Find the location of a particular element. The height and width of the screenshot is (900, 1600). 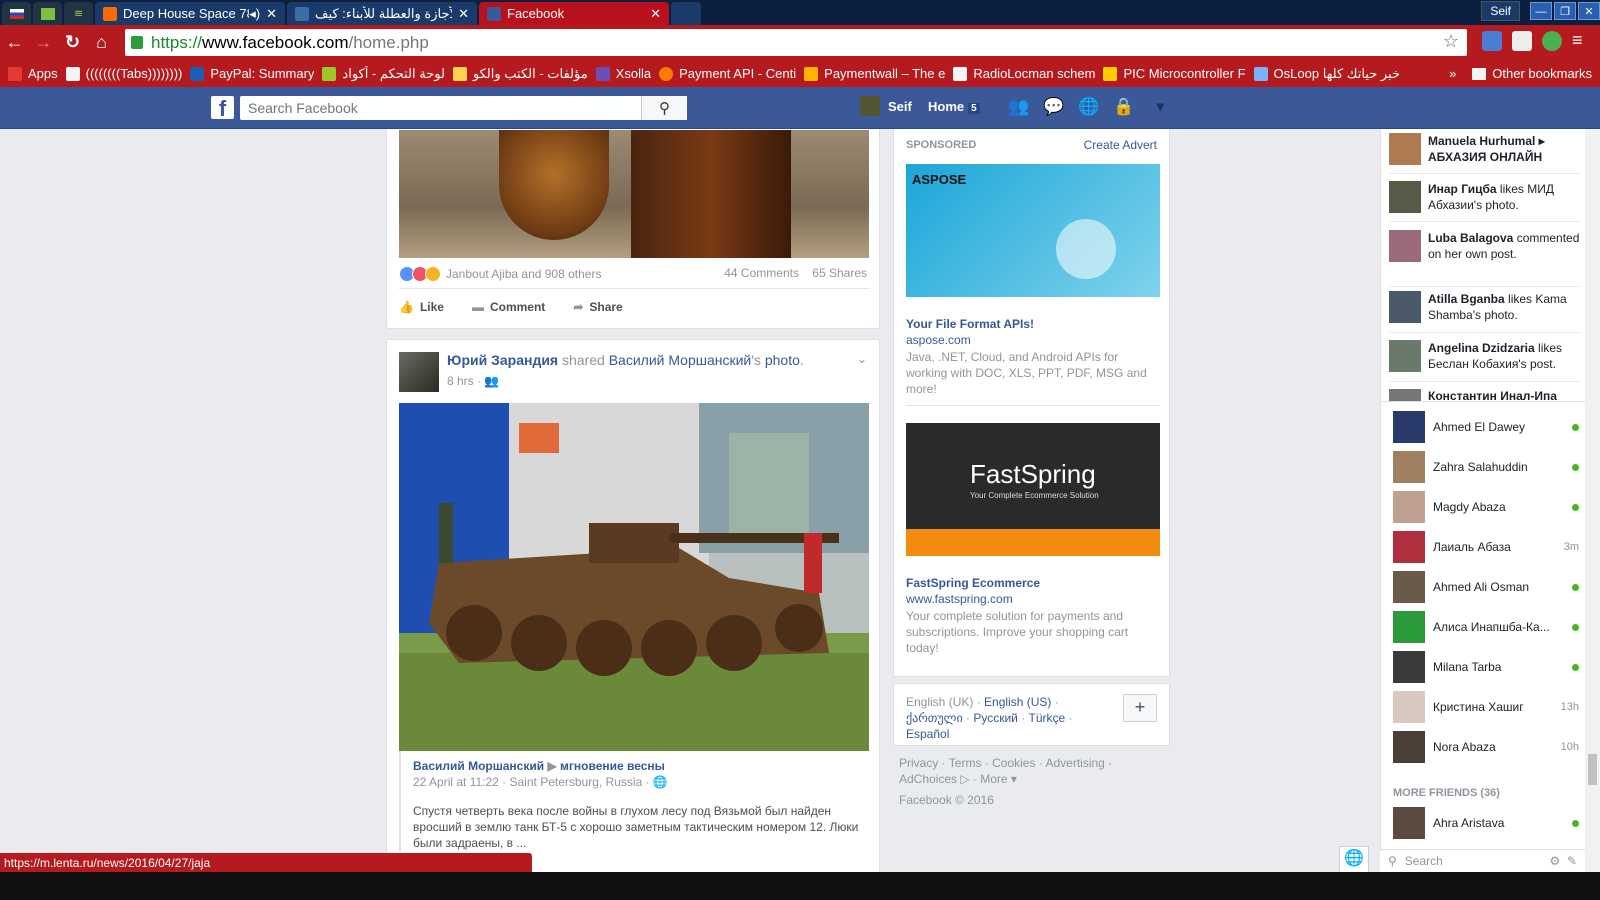

cube-extension-icon is located at coordinates (1522, 41).